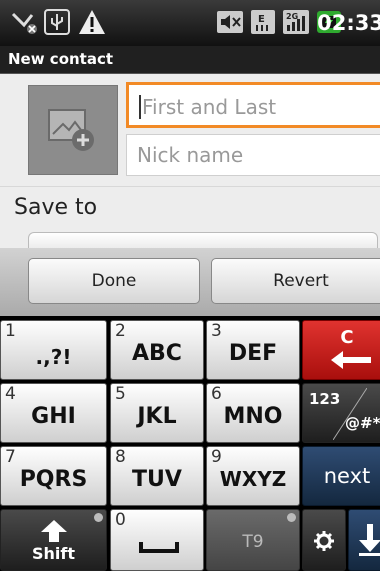  Describe the element at coordinates (203, 240) in the screenshot. I see `account-selector` at that location.